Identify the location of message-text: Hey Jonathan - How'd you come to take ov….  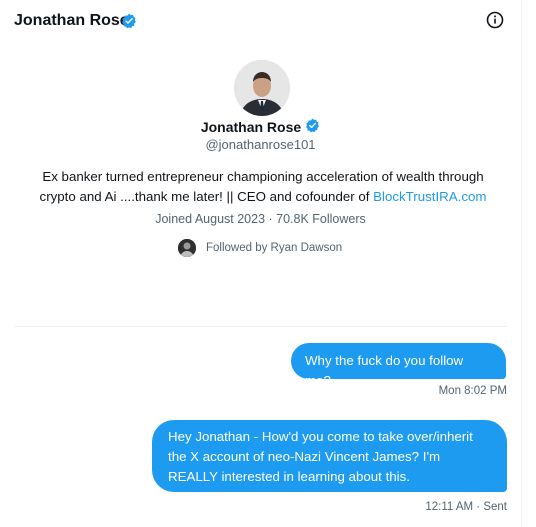
(320, 456).